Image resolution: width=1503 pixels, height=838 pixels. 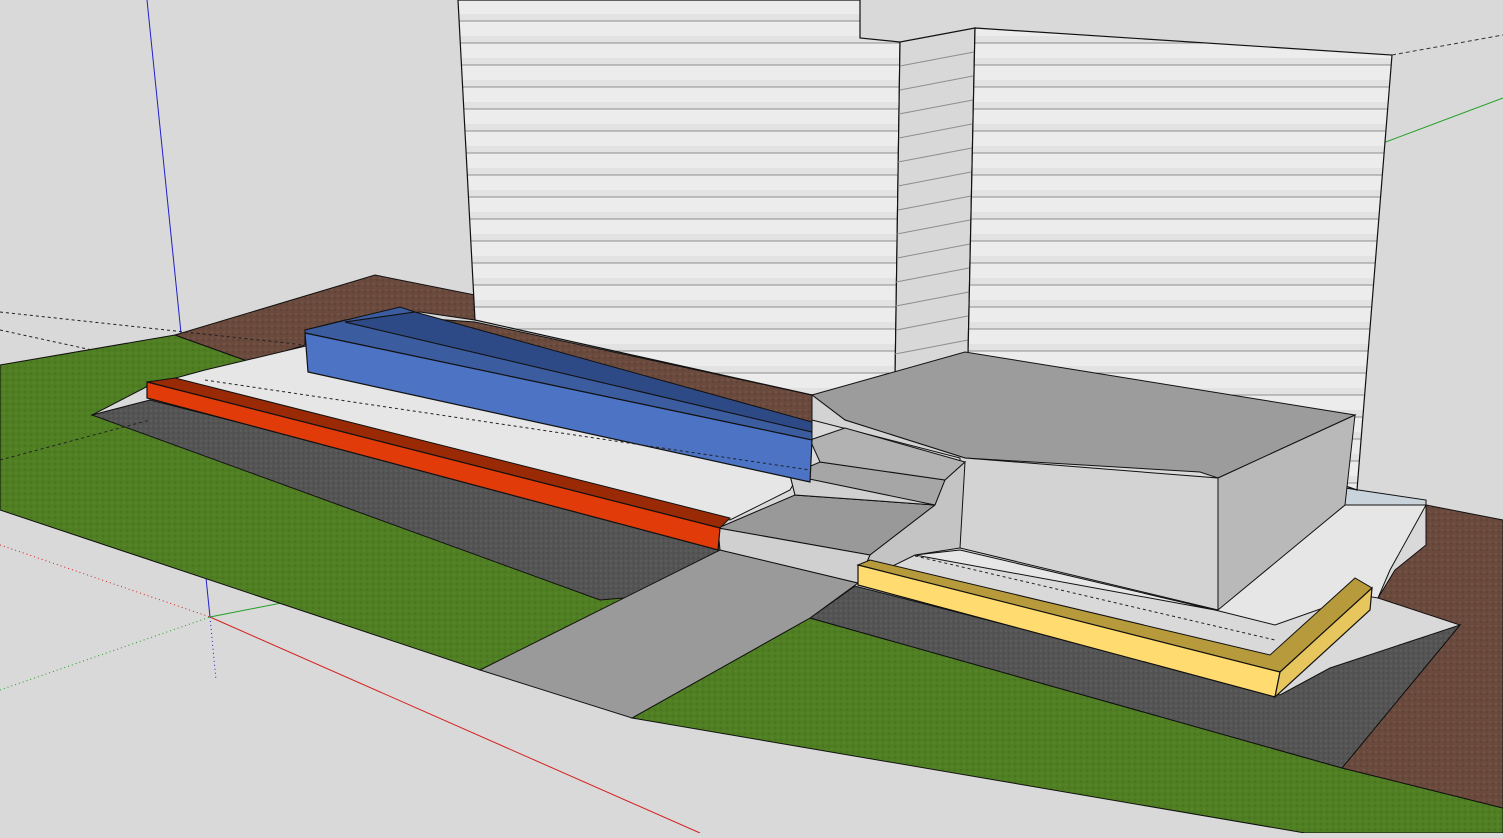 What do you see at coordinates (105, 653) in the screenshot?
I see `green-axis-negative` at bounding box center [105, 653].